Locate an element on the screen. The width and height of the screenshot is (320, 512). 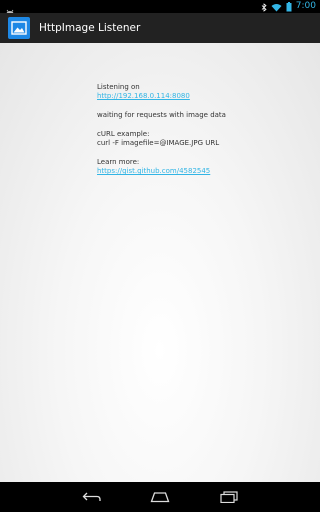
status-bar: 7:00 is located at coordinates (160, 8).